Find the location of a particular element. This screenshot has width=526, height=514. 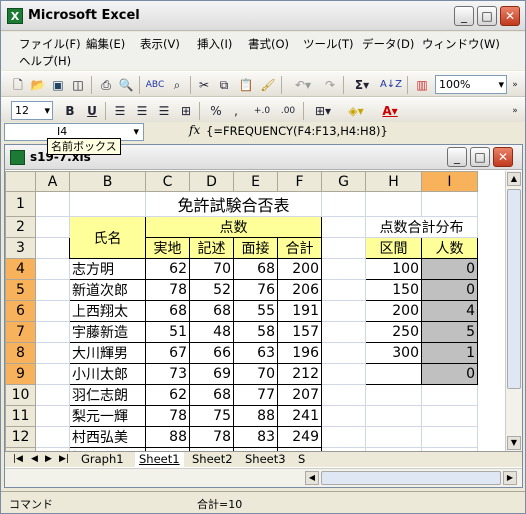

points-header: 点数 is located at coordinates (233, 227).